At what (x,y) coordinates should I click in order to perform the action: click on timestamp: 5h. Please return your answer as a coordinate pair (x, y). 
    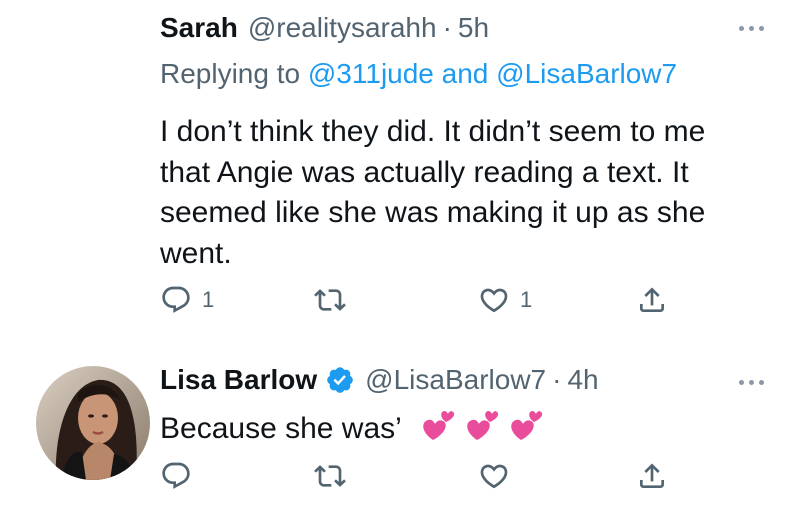
    Looking at the image, I should click on (473, 28).